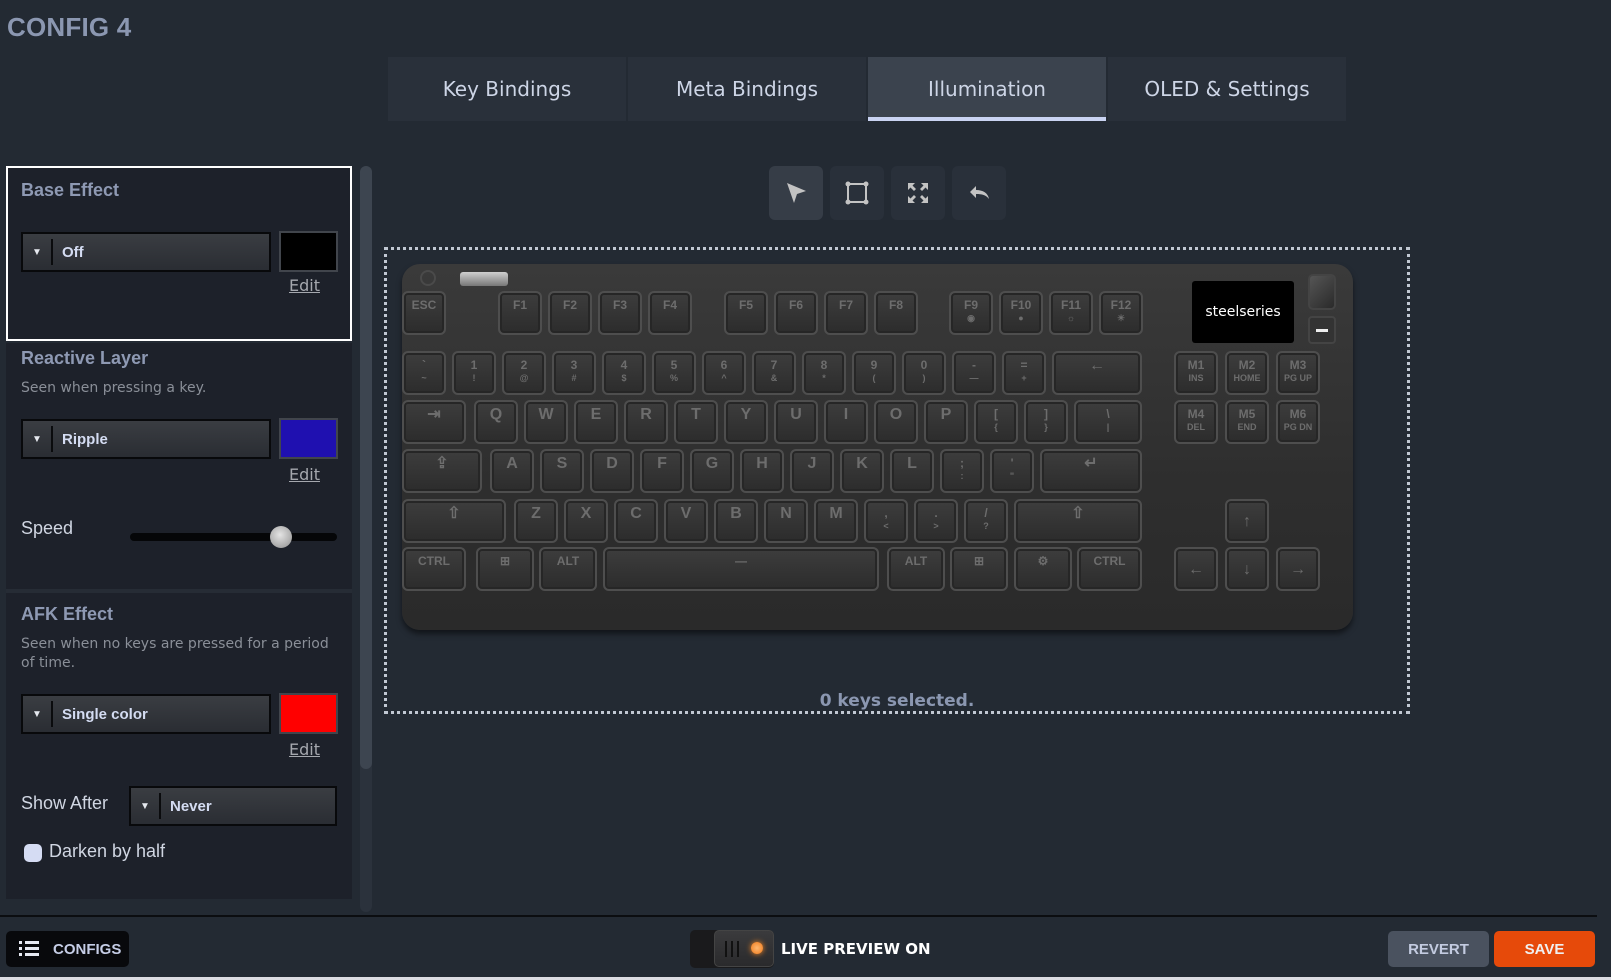 The width and height of the screenshot is (1611, 980). What do you see at coordinates (946, 422) in the screenshot?
I see `key: P` at bounding box center [946, 422].